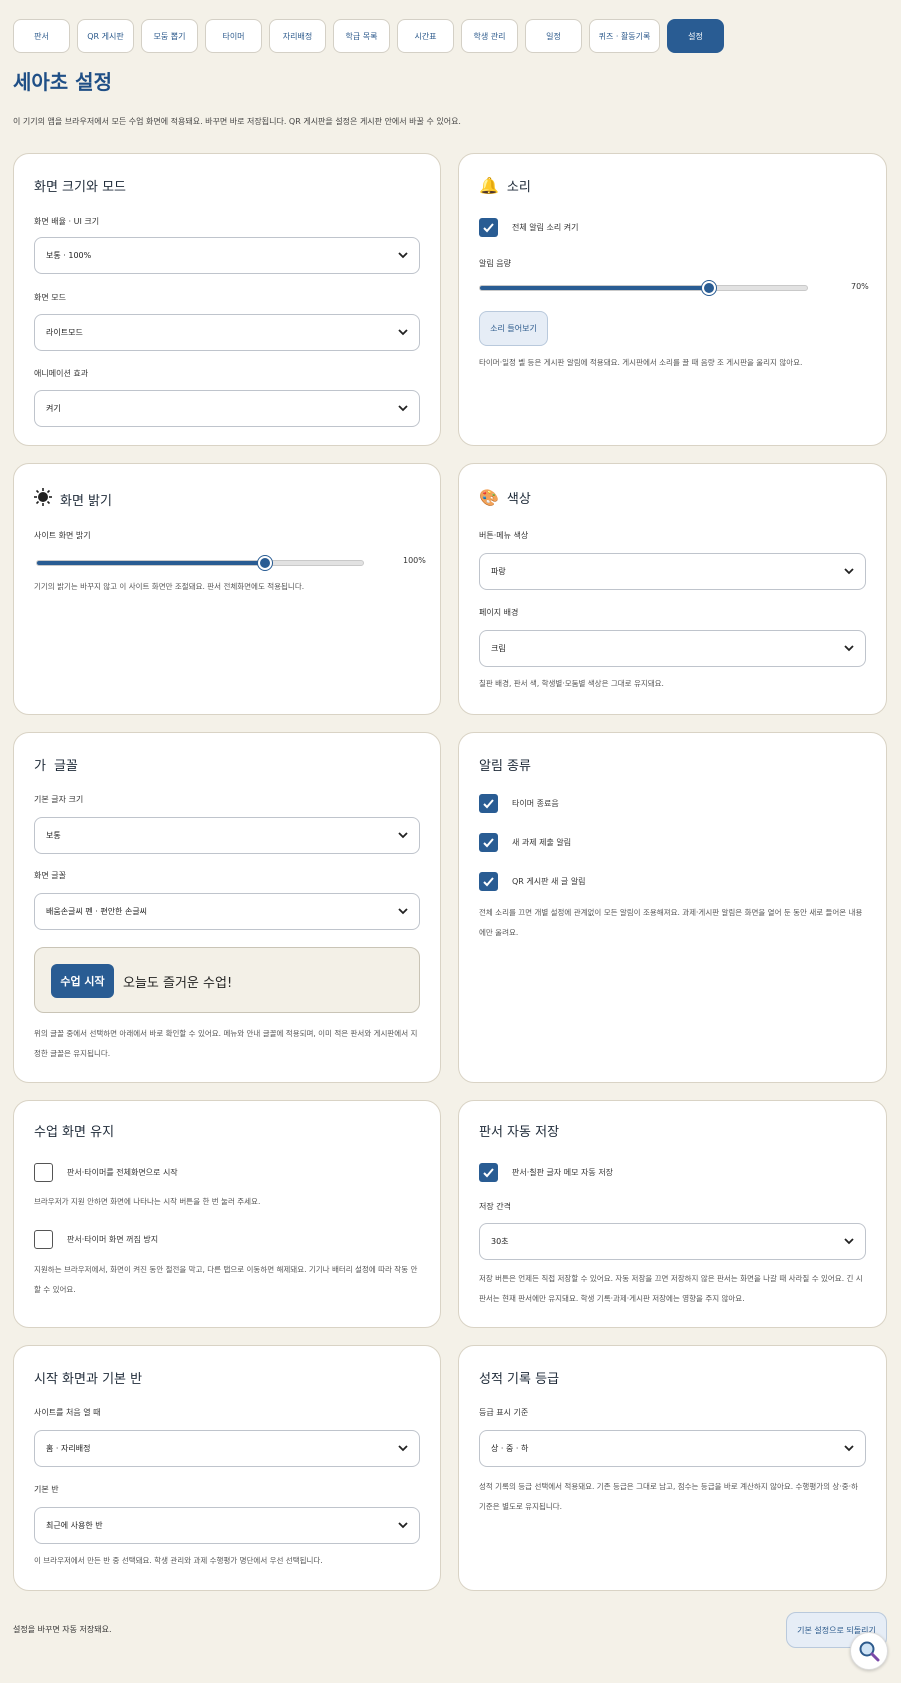 The image size is (901, 1683). What do you see at coordinates (361, 36) in the screenshot?
I see `tab-class-list: 학급 목록` at bounding box center [361, 36].